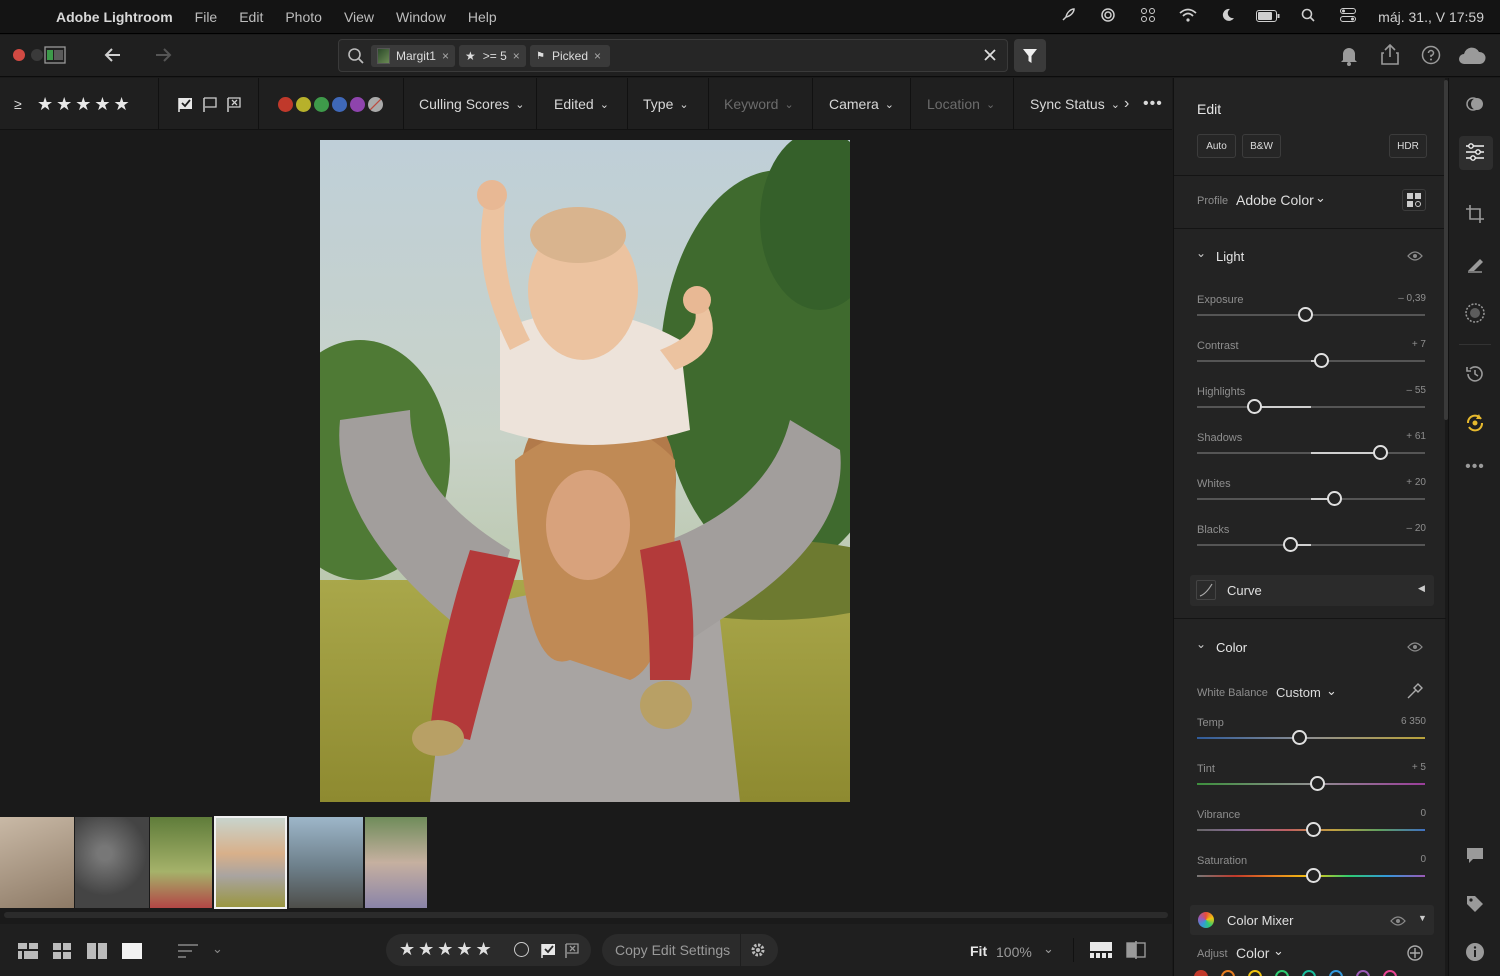 This screenshot has width=1500, height=976. I want to click on search-chip-album: Margit1 ×, so click(413, 56).